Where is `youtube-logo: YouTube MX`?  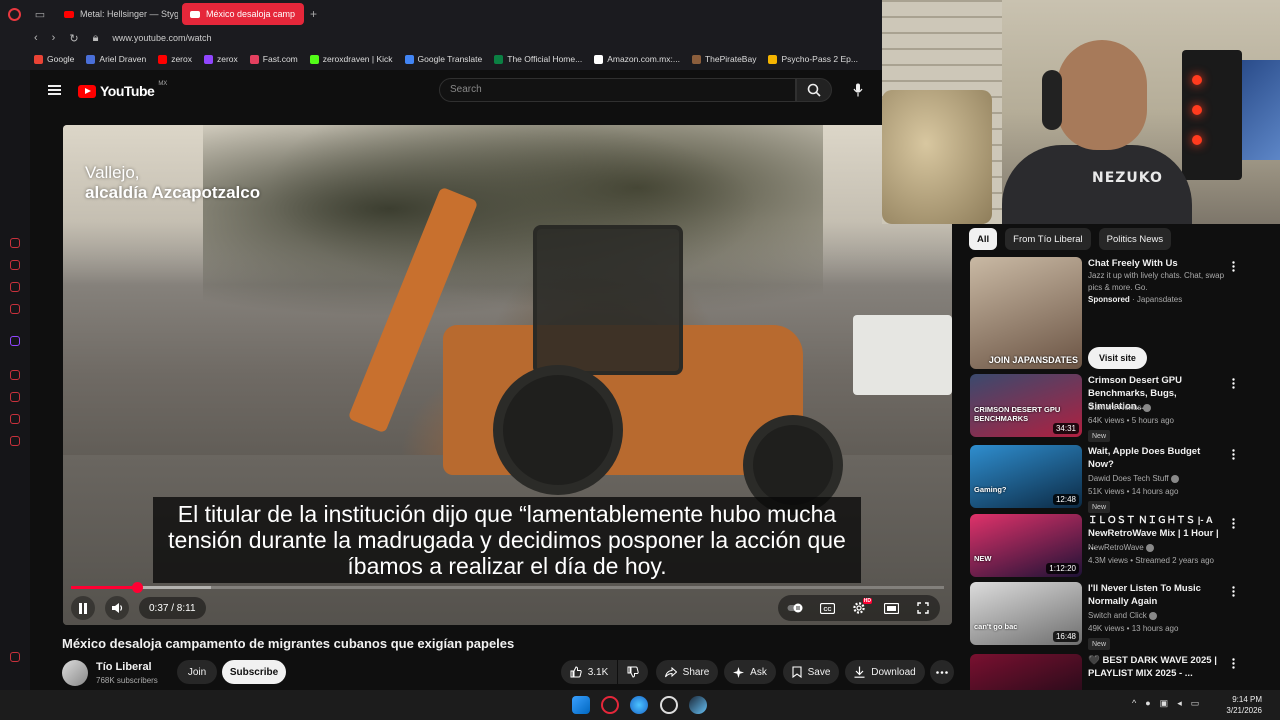 youtube-logo: YouTube MX is located at coordinates (122, 90).